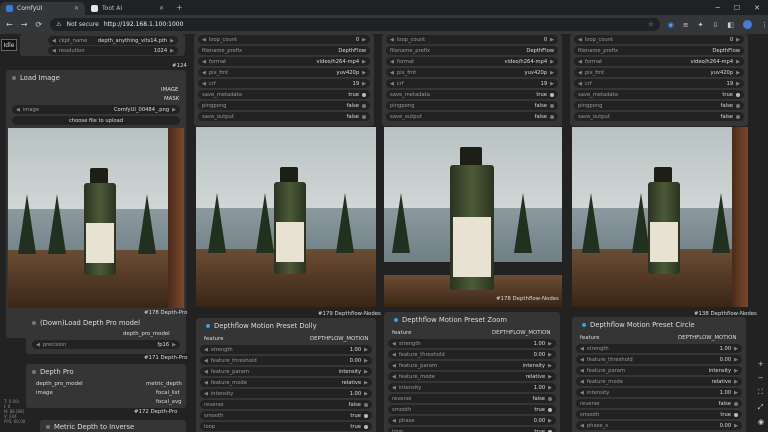  What do you see at coordinates (127, 8) in the screenshot?
I see `tab-toot-ai: Toot AI ✕` at bounding box center [127, 8].